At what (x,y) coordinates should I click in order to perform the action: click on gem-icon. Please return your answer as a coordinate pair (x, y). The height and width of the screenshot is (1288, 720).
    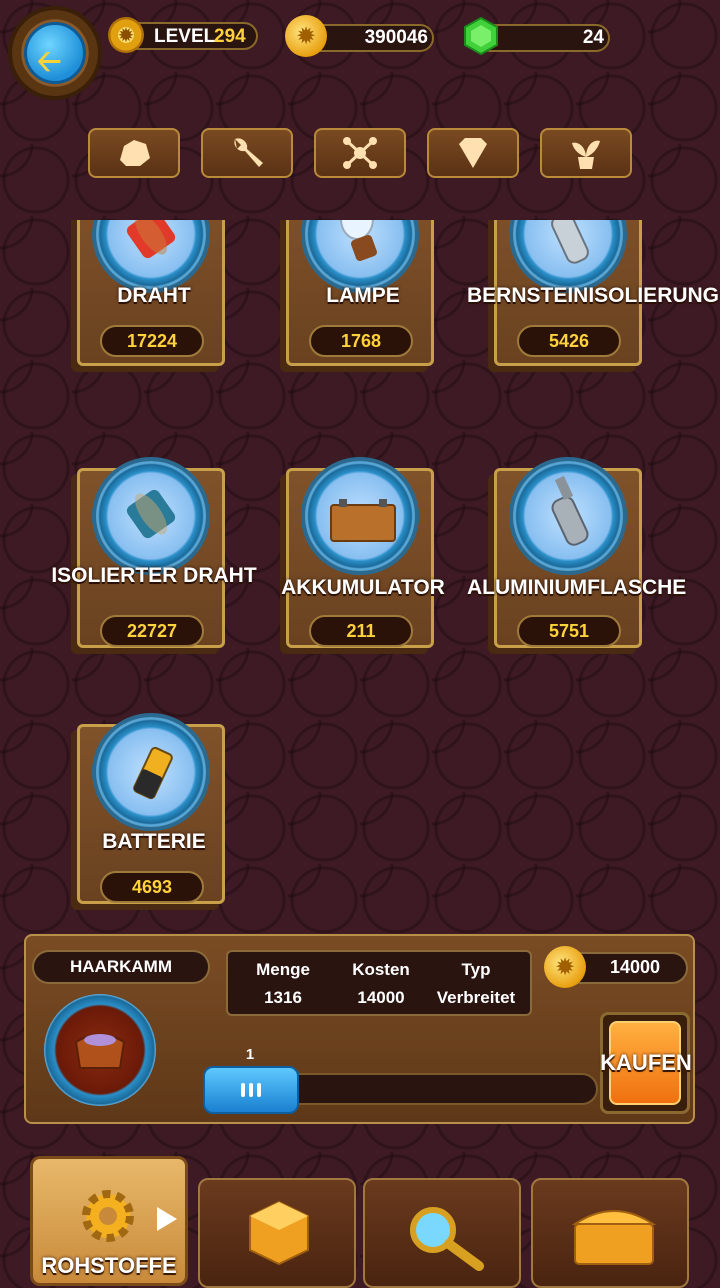
    Looking at the image, I should click on (481, 36).